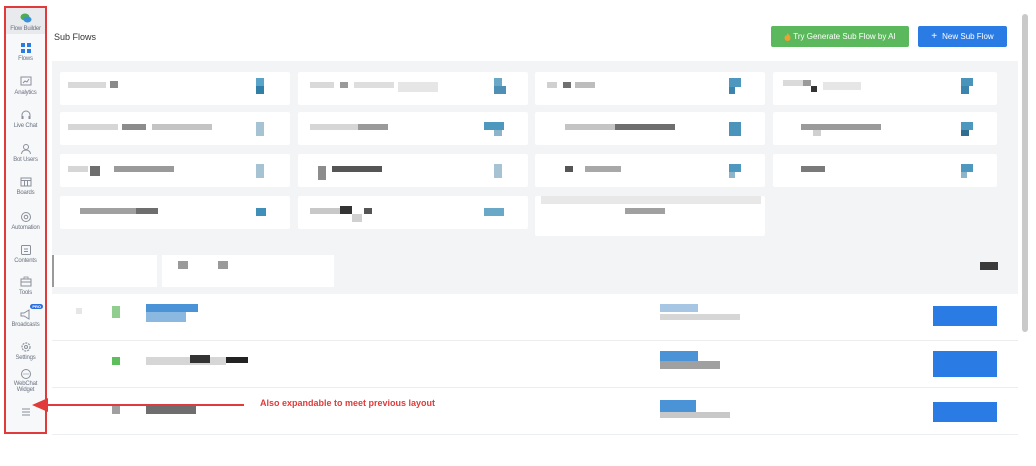 Image resolution: width=1036 pixels, height=466 pixels. What do you see at coordinates (934, 36) in the screenshot?
I see `plus-icon: +` at bounding box center [934, 36].